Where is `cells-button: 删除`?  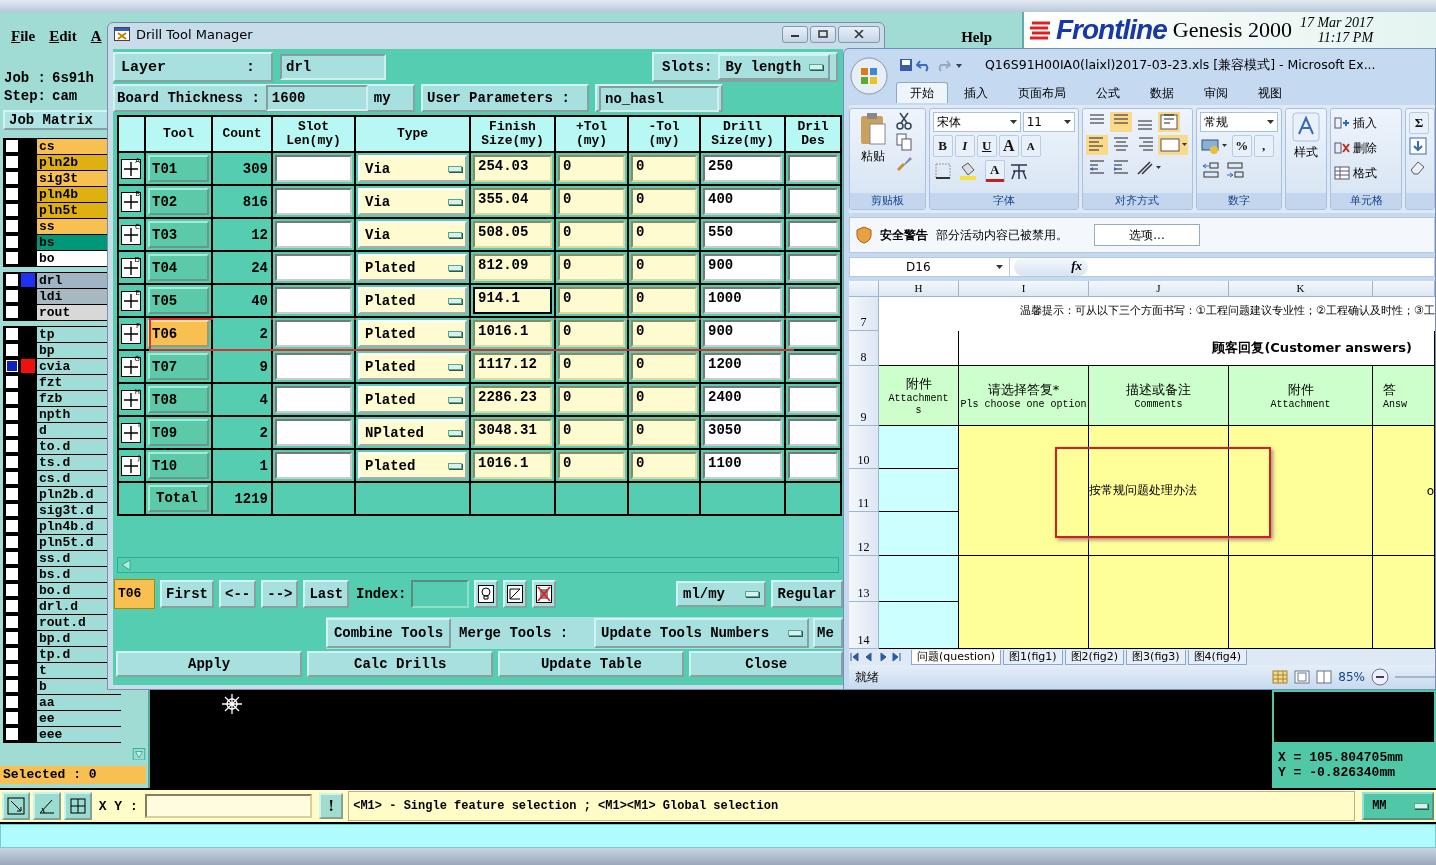 cells-button: 删除 is located at coordinates (1356, 148).